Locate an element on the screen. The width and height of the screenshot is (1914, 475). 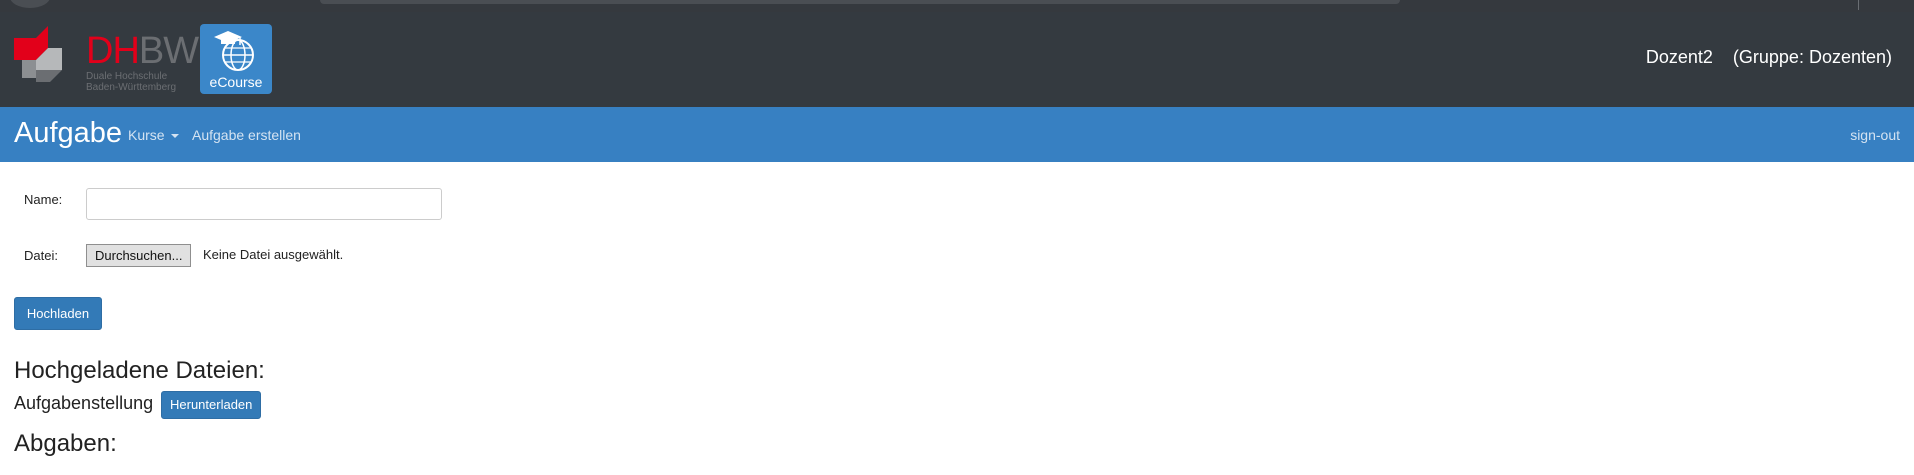
user-info: Dozent2 (Gruppe: Dozenten) is located at coordinates (1769, 57).